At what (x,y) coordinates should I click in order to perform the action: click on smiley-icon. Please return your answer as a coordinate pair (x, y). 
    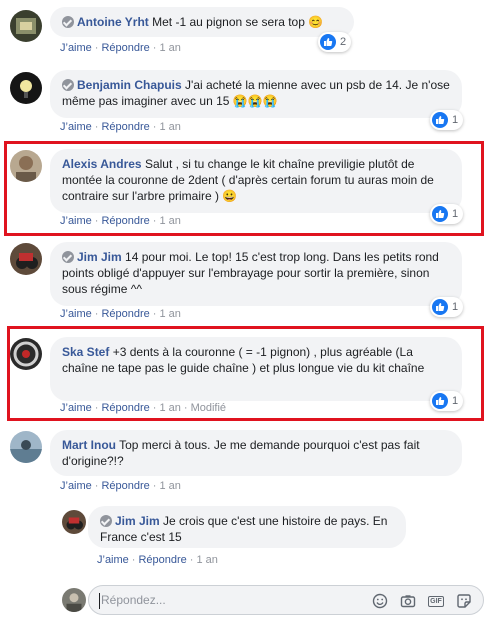
    Looking at the image, I should click on (380, 601).